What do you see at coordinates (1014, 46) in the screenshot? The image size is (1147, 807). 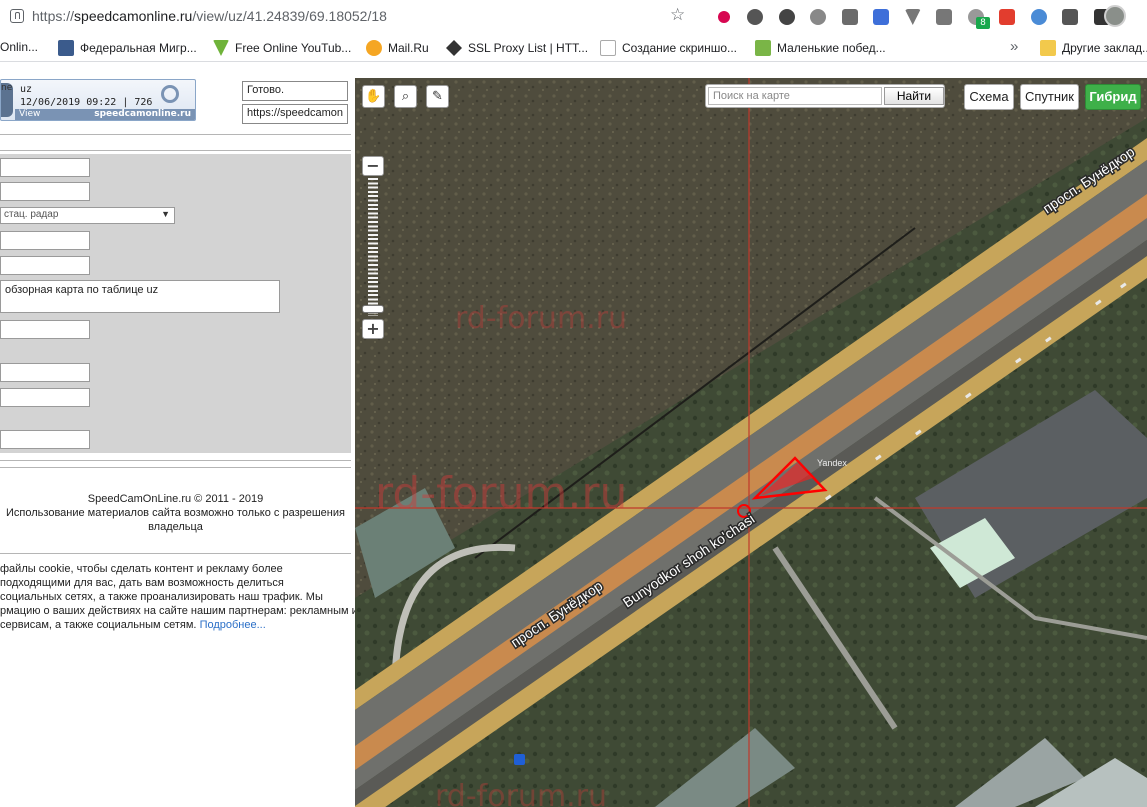 I see `chevron-more-icon: »` at bounding box center [1014, 46].